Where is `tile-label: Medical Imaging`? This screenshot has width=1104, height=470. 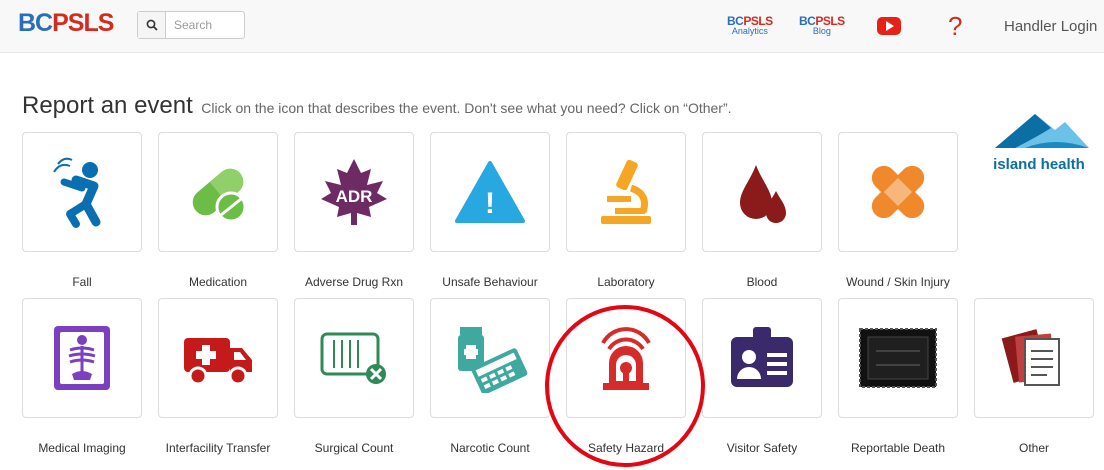 tile-label: Medical Imaging is located at coordinates (82, 448).